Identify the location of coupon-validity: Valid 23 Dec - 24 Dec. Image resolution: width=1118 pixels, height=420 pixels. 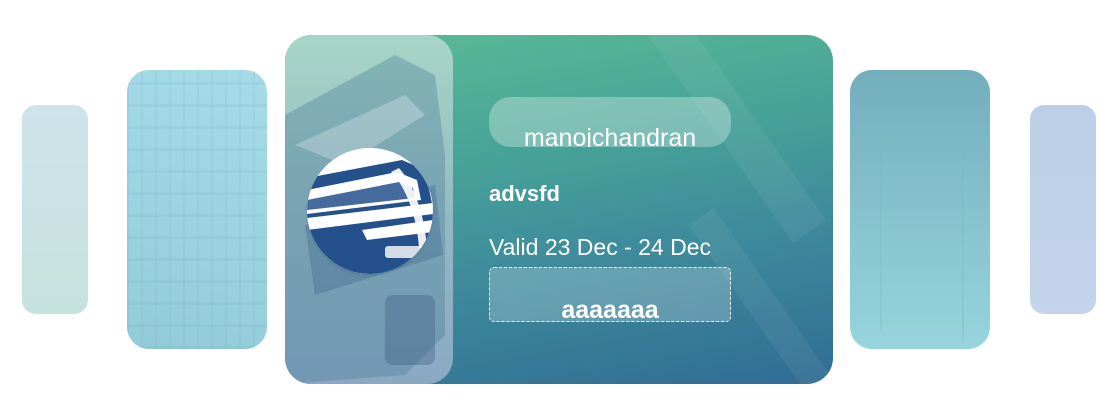
(600, 247).